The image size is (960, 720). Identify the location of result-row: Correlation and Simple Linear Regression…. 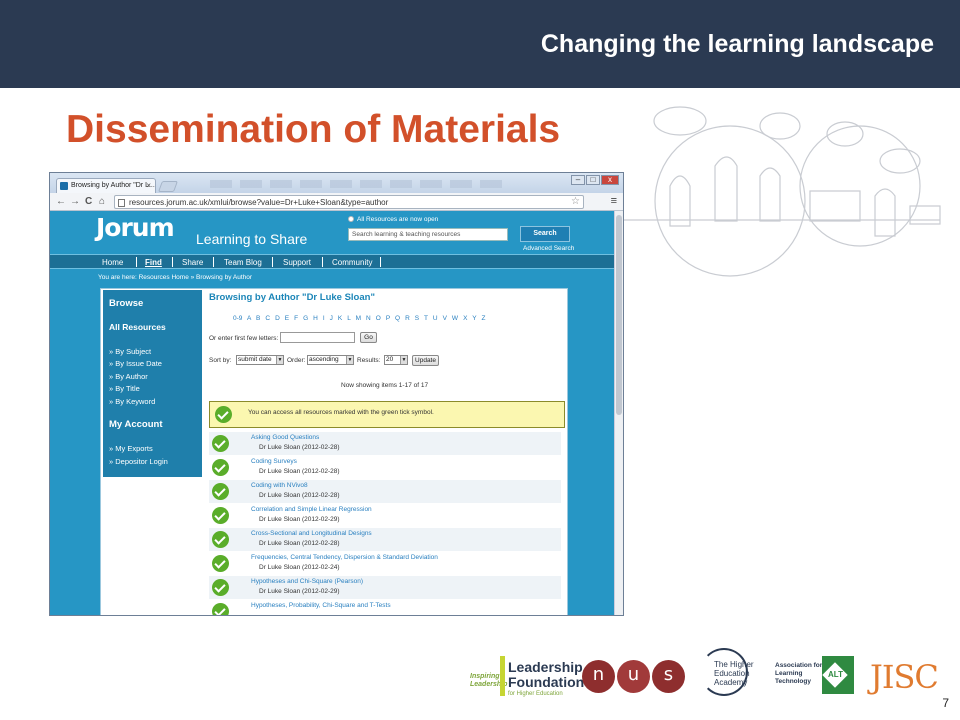
(385, 515).